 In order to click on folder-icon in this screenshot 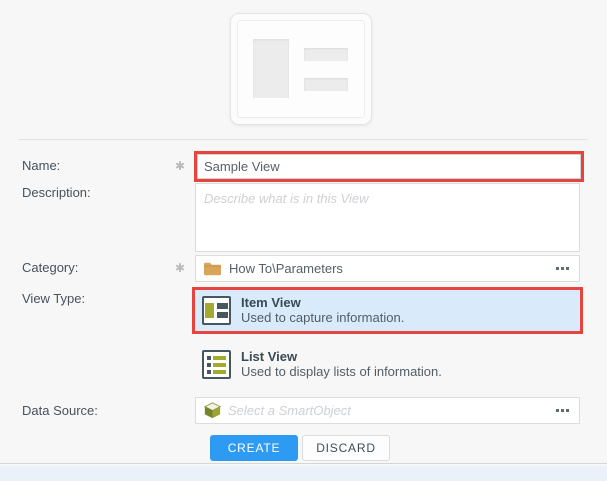, I will do `click(212, 269)`.